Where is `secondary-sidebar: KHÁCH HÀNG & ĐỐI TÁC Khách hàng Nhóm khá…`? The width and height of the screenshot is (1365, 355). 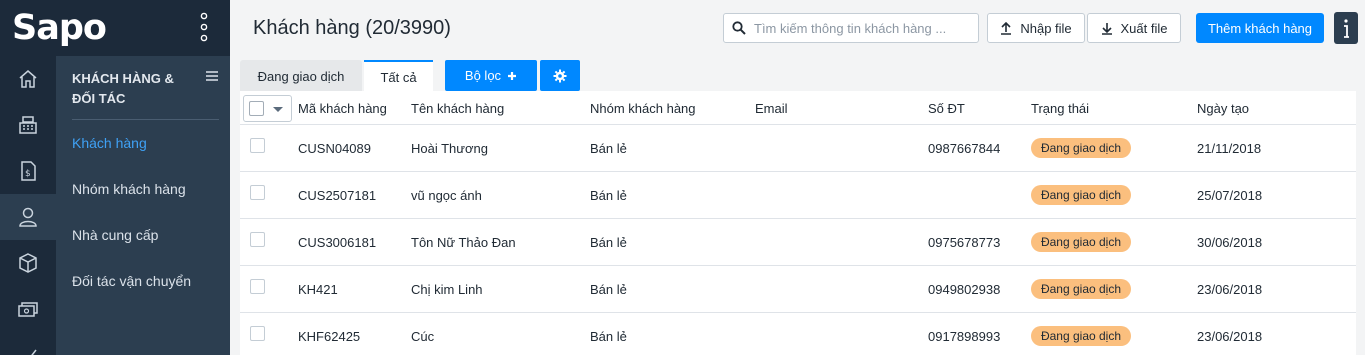
secondary-sidebar: KHÁCH HÀNG & ĐỐI TÁC Khách hàng Nhóm khá… is located at coordinates (143, 205).